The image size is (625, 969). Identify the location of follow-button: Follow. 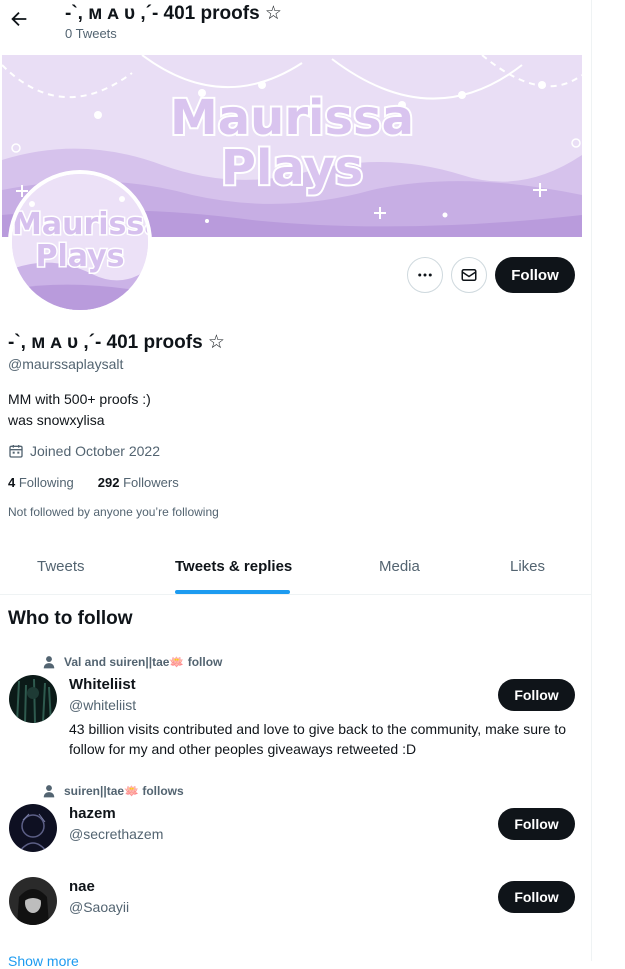
(535, 275).